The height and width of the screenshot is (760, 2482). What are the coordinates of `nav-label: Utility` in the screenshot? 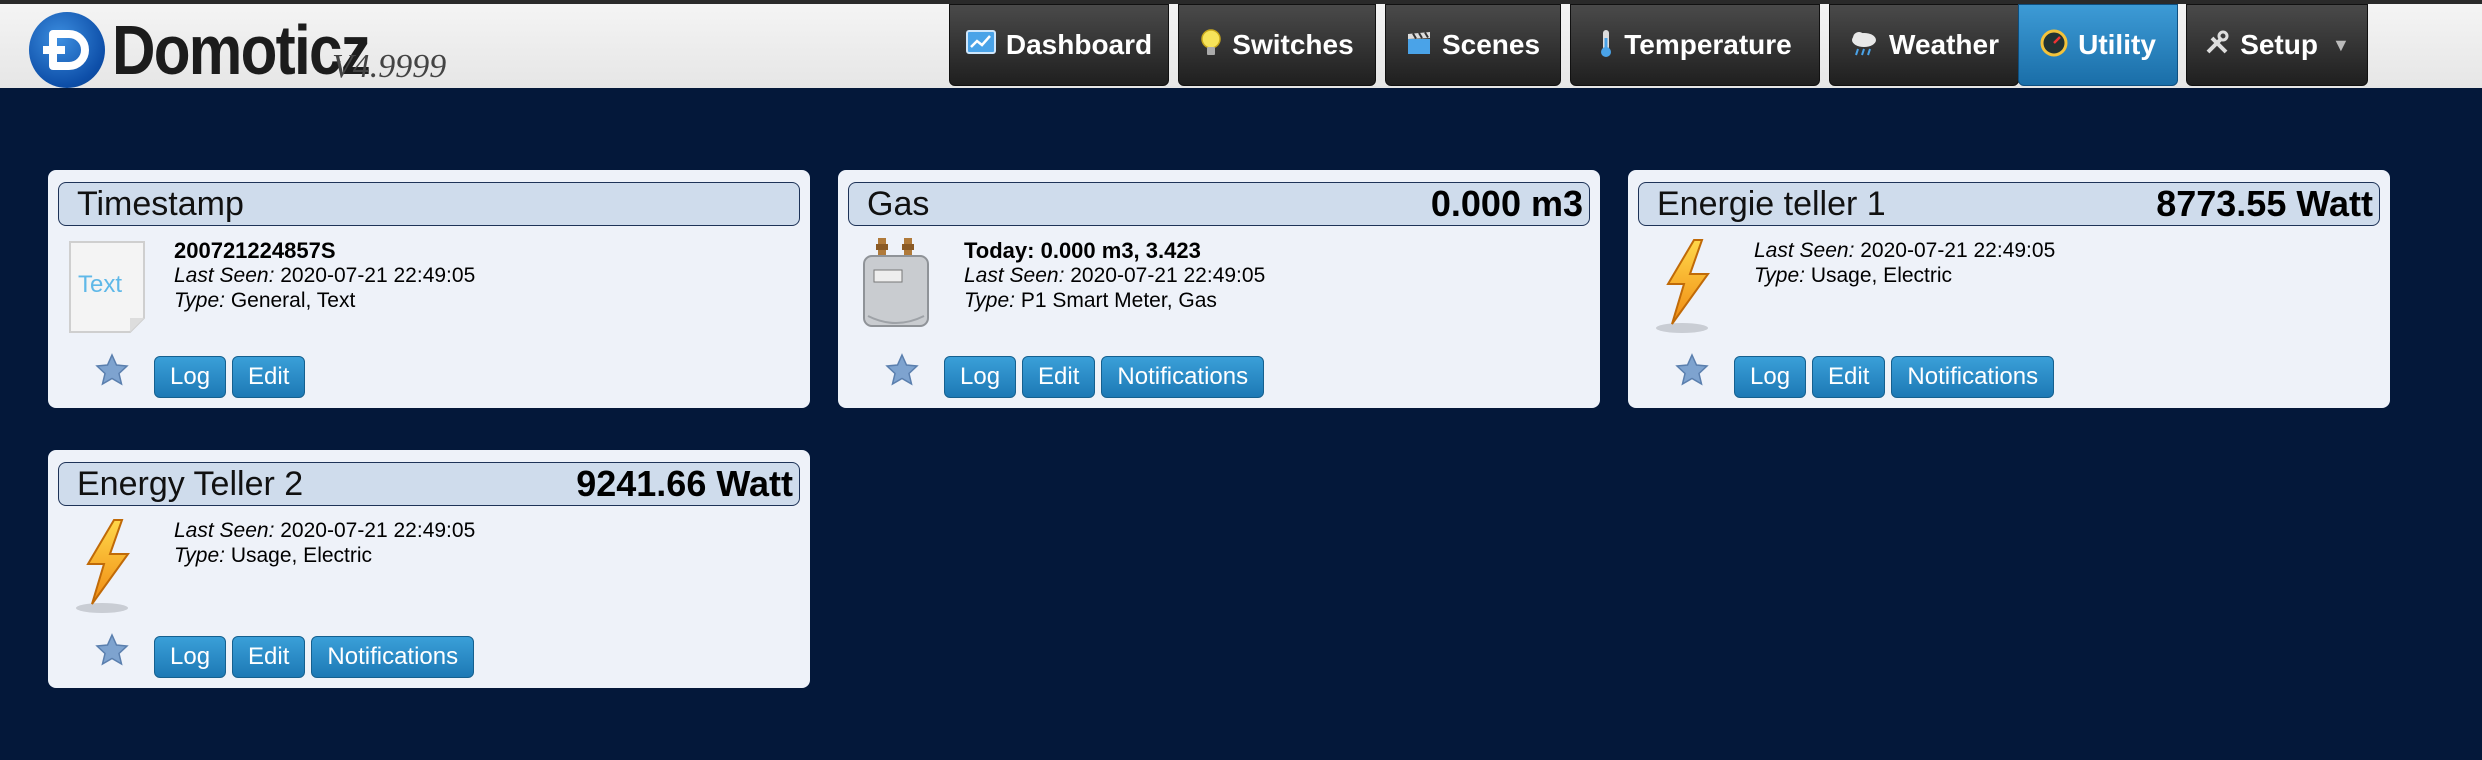 It's located at (2117, 44).